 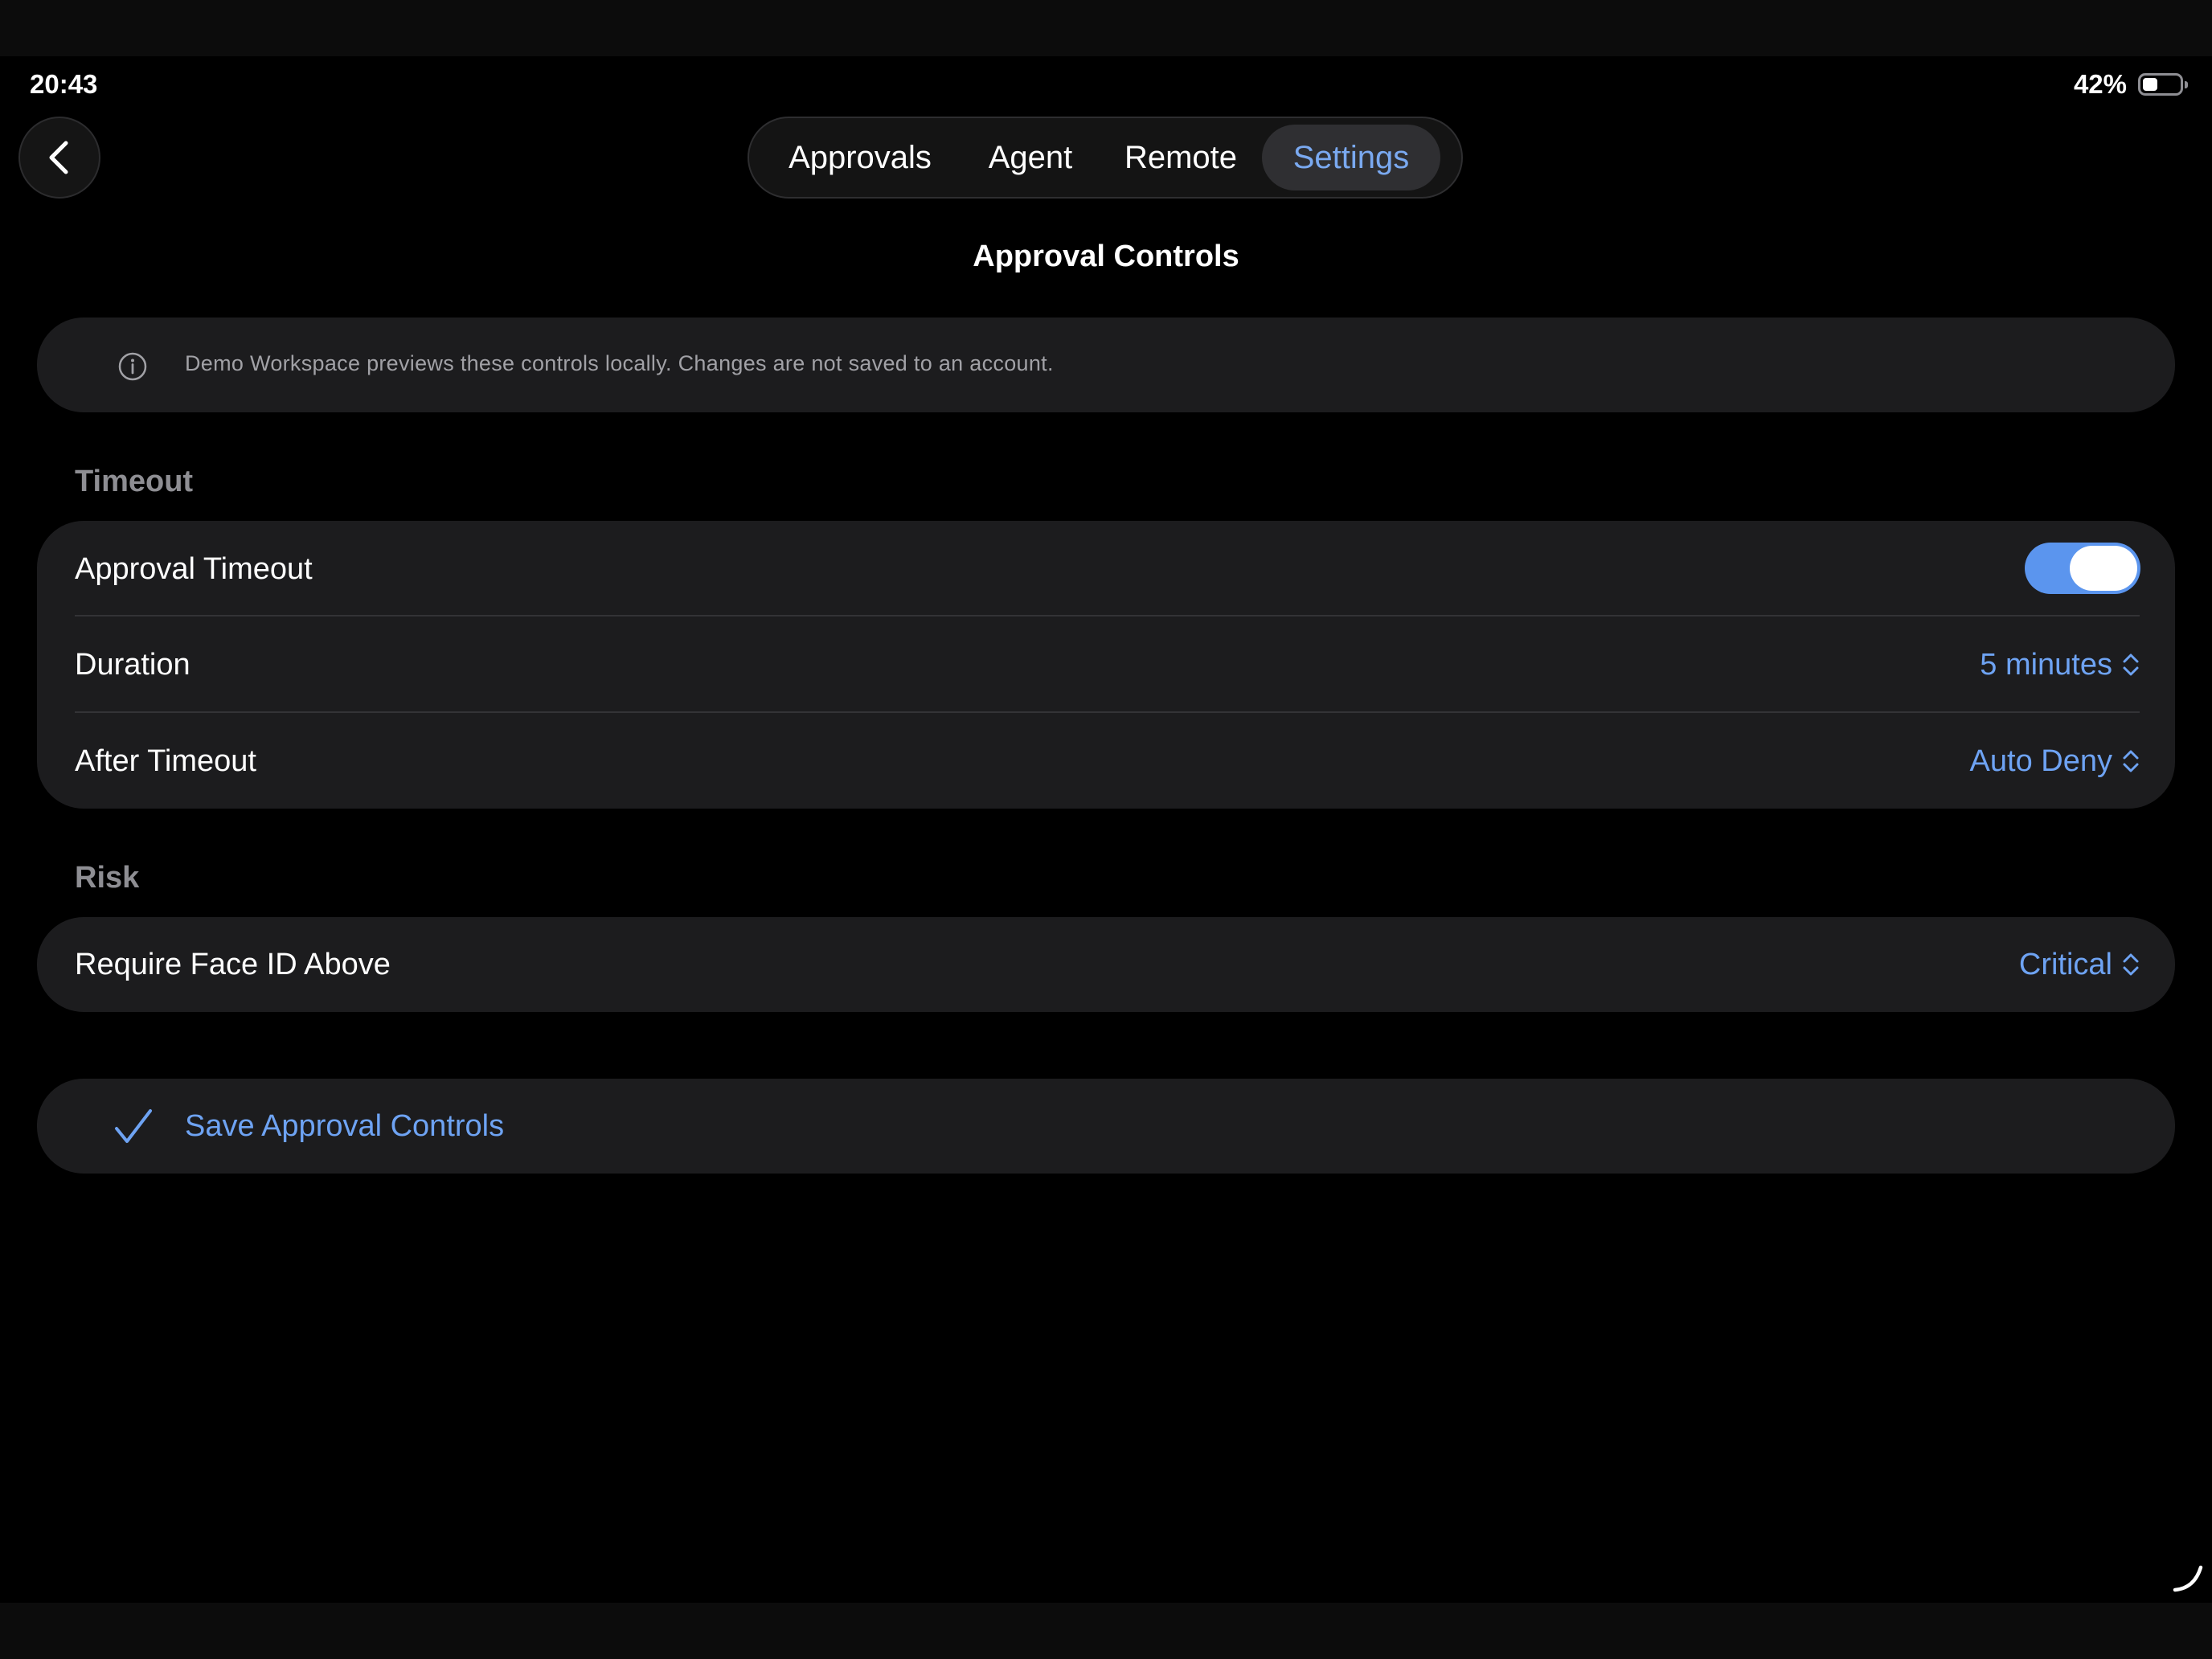 I want to click on chevron-left-icon, so click(x=58, y=157).